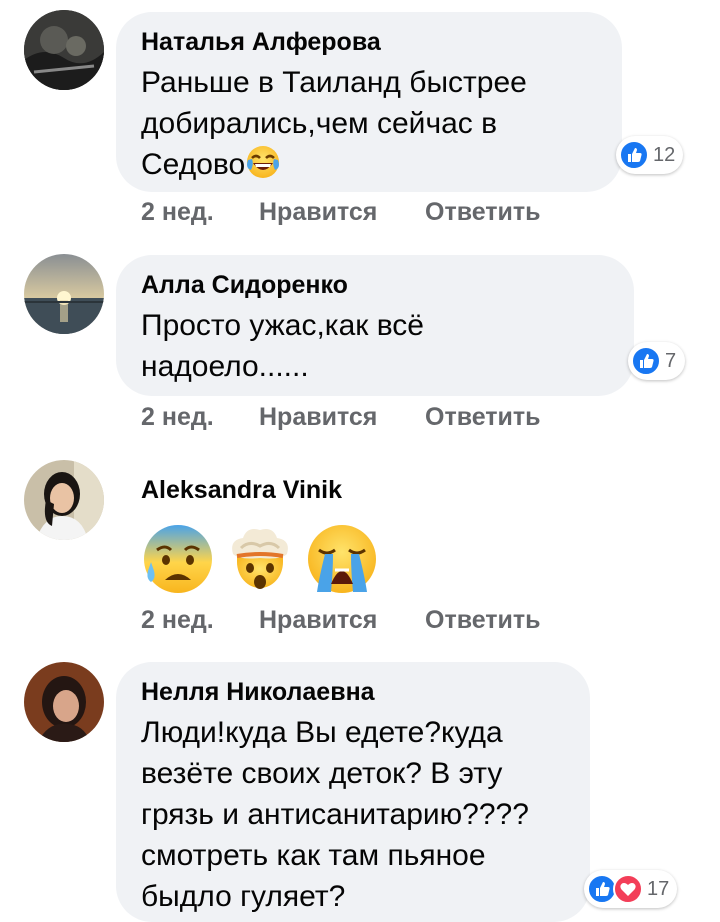  Describe the element at coordinates (342, 559) in the screenshot. I see `loudly-crying-face-icon` at that location.